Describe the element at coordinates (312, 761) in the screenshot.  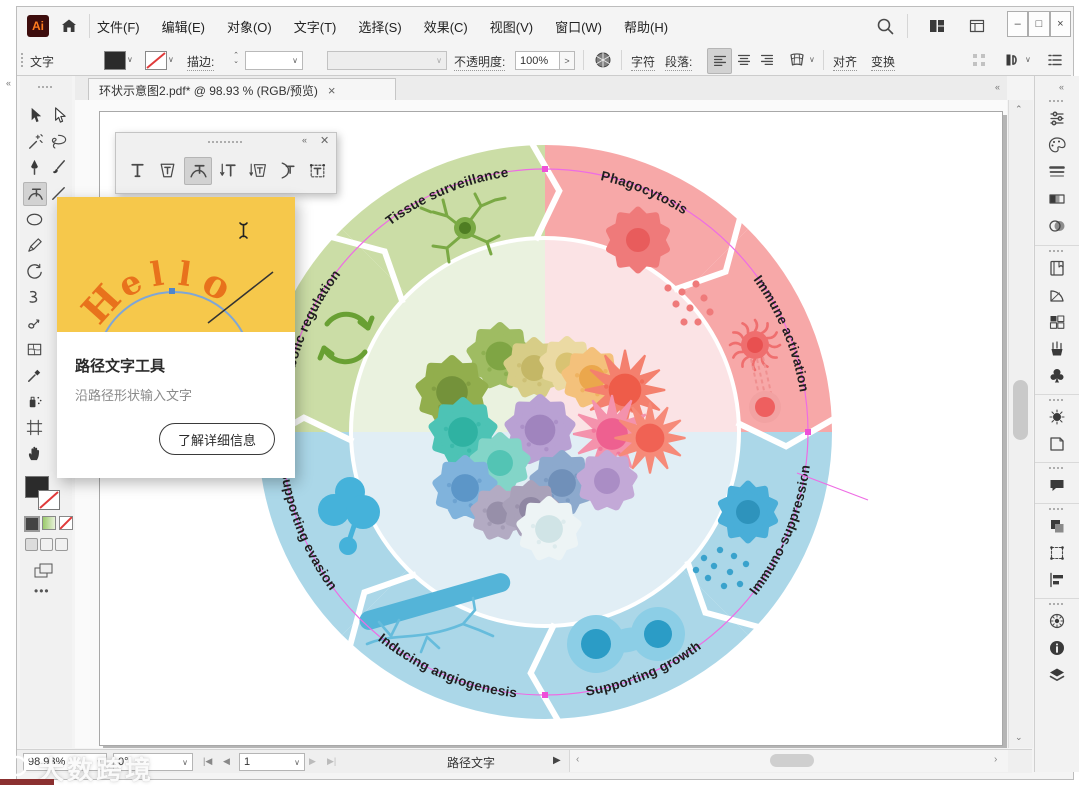
I see `next-artboard-button: ▶` at that location.